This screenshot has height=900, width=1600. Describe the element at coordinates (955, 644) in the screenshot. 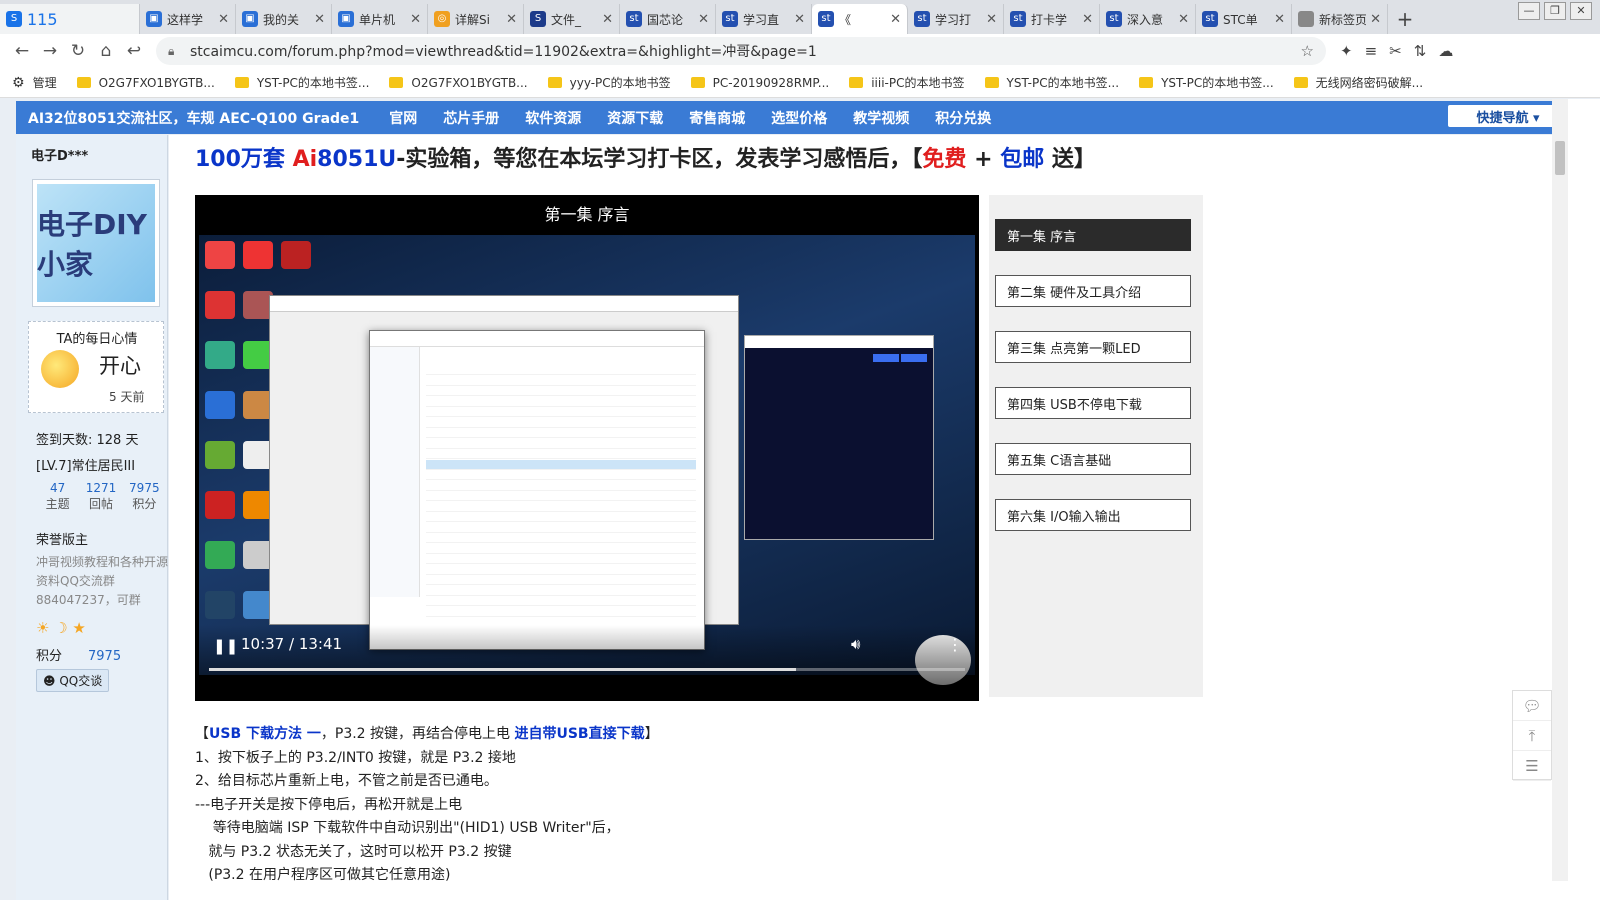

I see `more-options-icon: ⋮` at that location.